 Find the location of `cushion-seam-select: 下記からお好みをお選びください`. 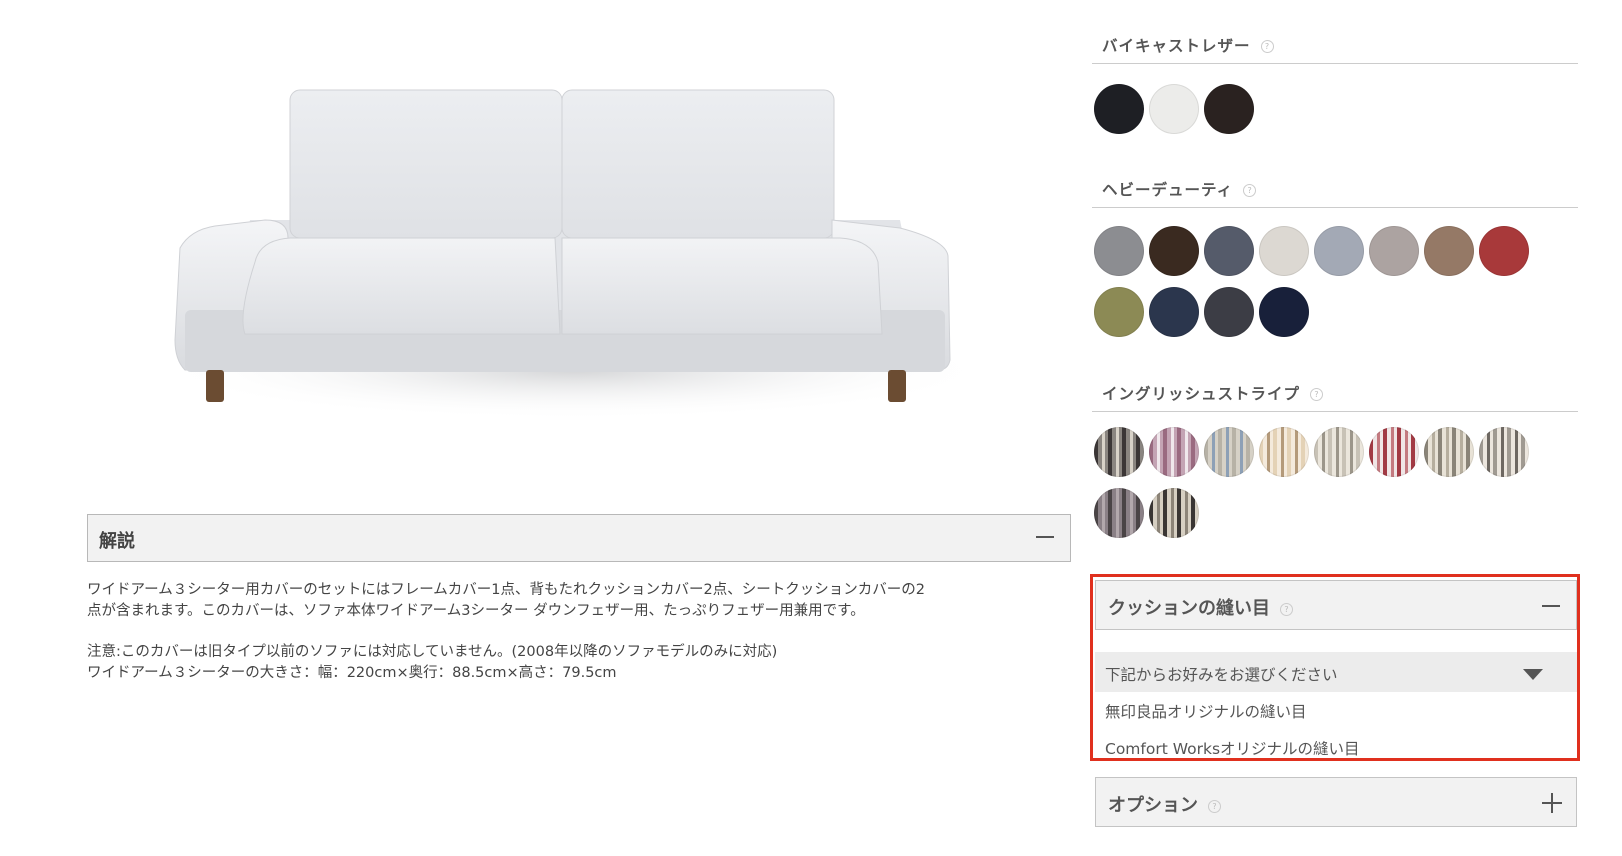

cushion-seam-select: 下記からお好みをお選びください is located at coordinates (1336, 672).